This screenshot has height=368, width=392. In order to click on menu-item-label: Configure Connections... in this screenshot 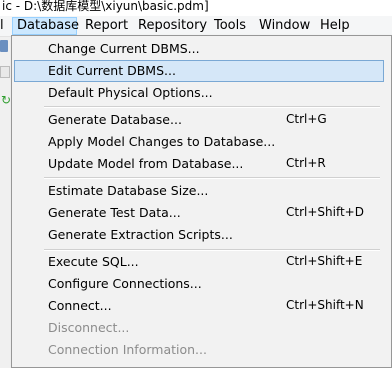, I will do `click(125, 283)`.